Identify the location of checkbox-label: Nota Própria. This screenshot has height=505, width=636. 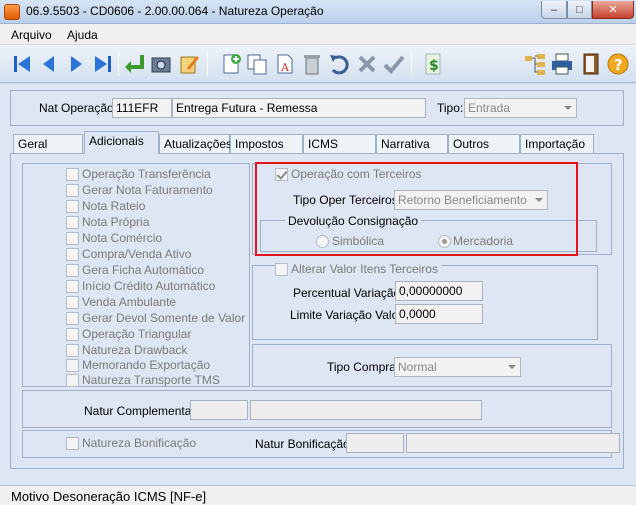
(116, 222).